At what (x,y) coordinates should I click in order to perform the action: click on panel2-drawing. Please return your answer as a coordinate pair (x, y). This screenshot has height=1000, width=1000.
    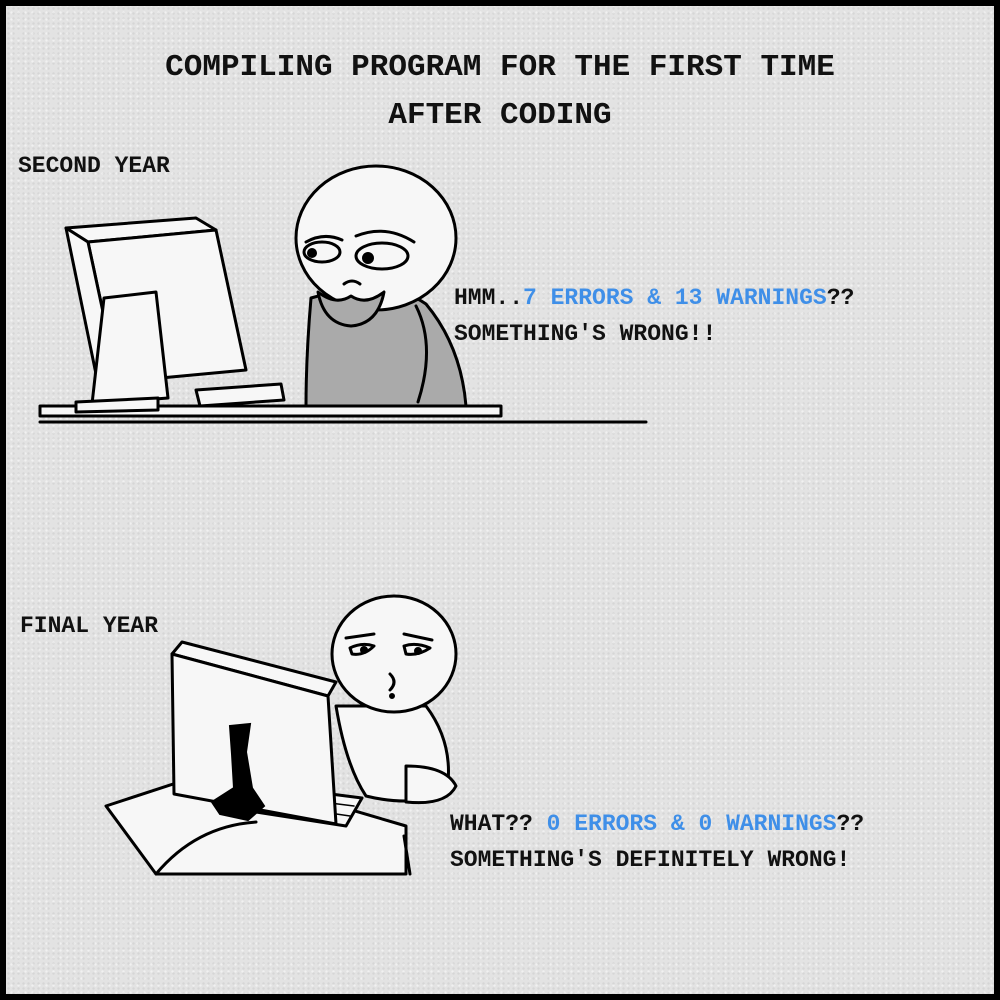
    Looking at the image, I should click on (281, 735).